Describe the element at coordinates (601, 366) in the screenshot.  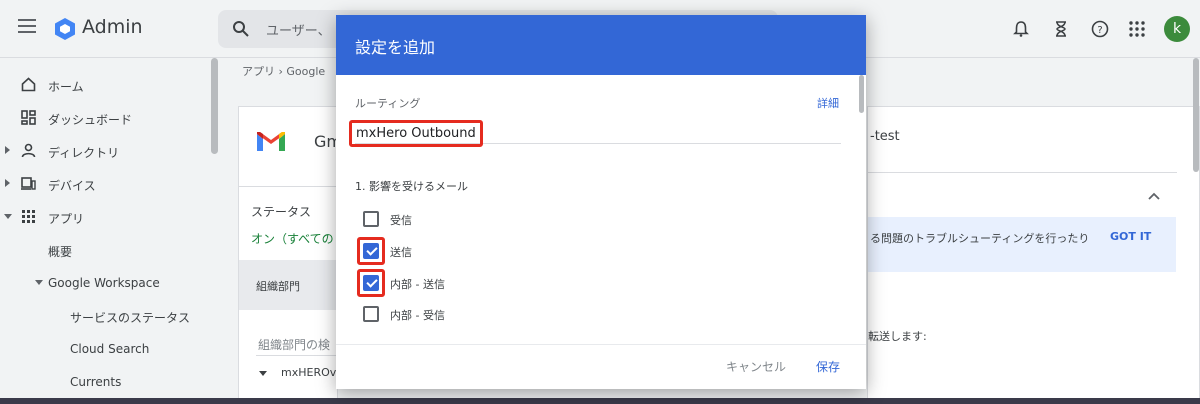
I see `dialog-footer: キャンセル 保存` at that location.